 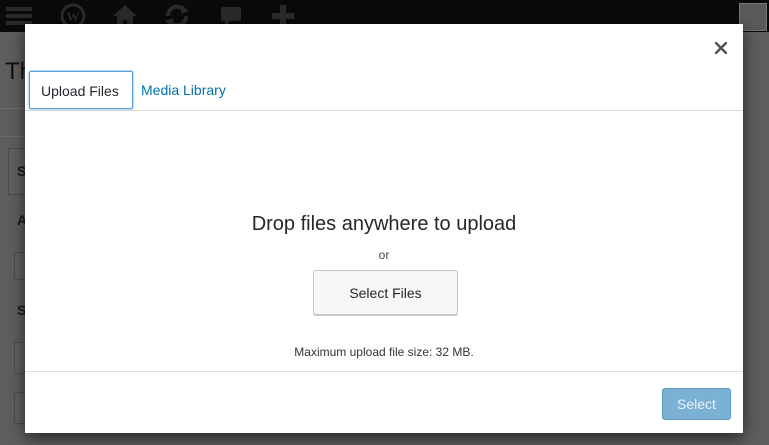 What do you see at coordinates (753, 17) in the screenshot?
I see `avatar` at bounding box center [753, 17].